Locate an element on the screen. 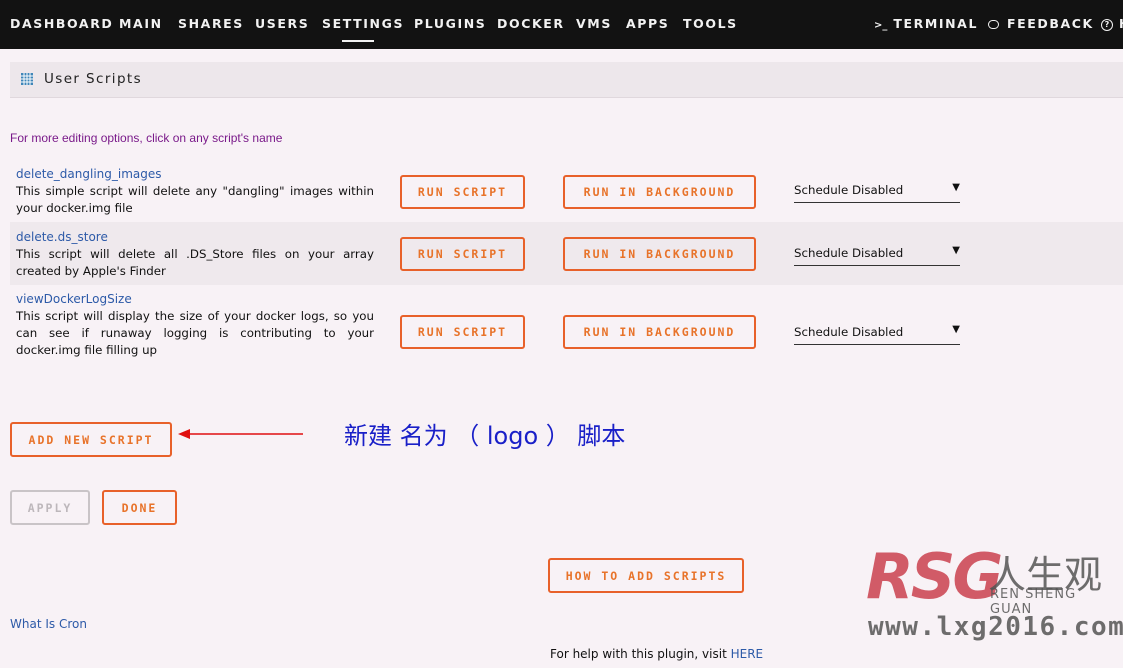  panel-header: User Scripts is located at coordinates (566, 80).